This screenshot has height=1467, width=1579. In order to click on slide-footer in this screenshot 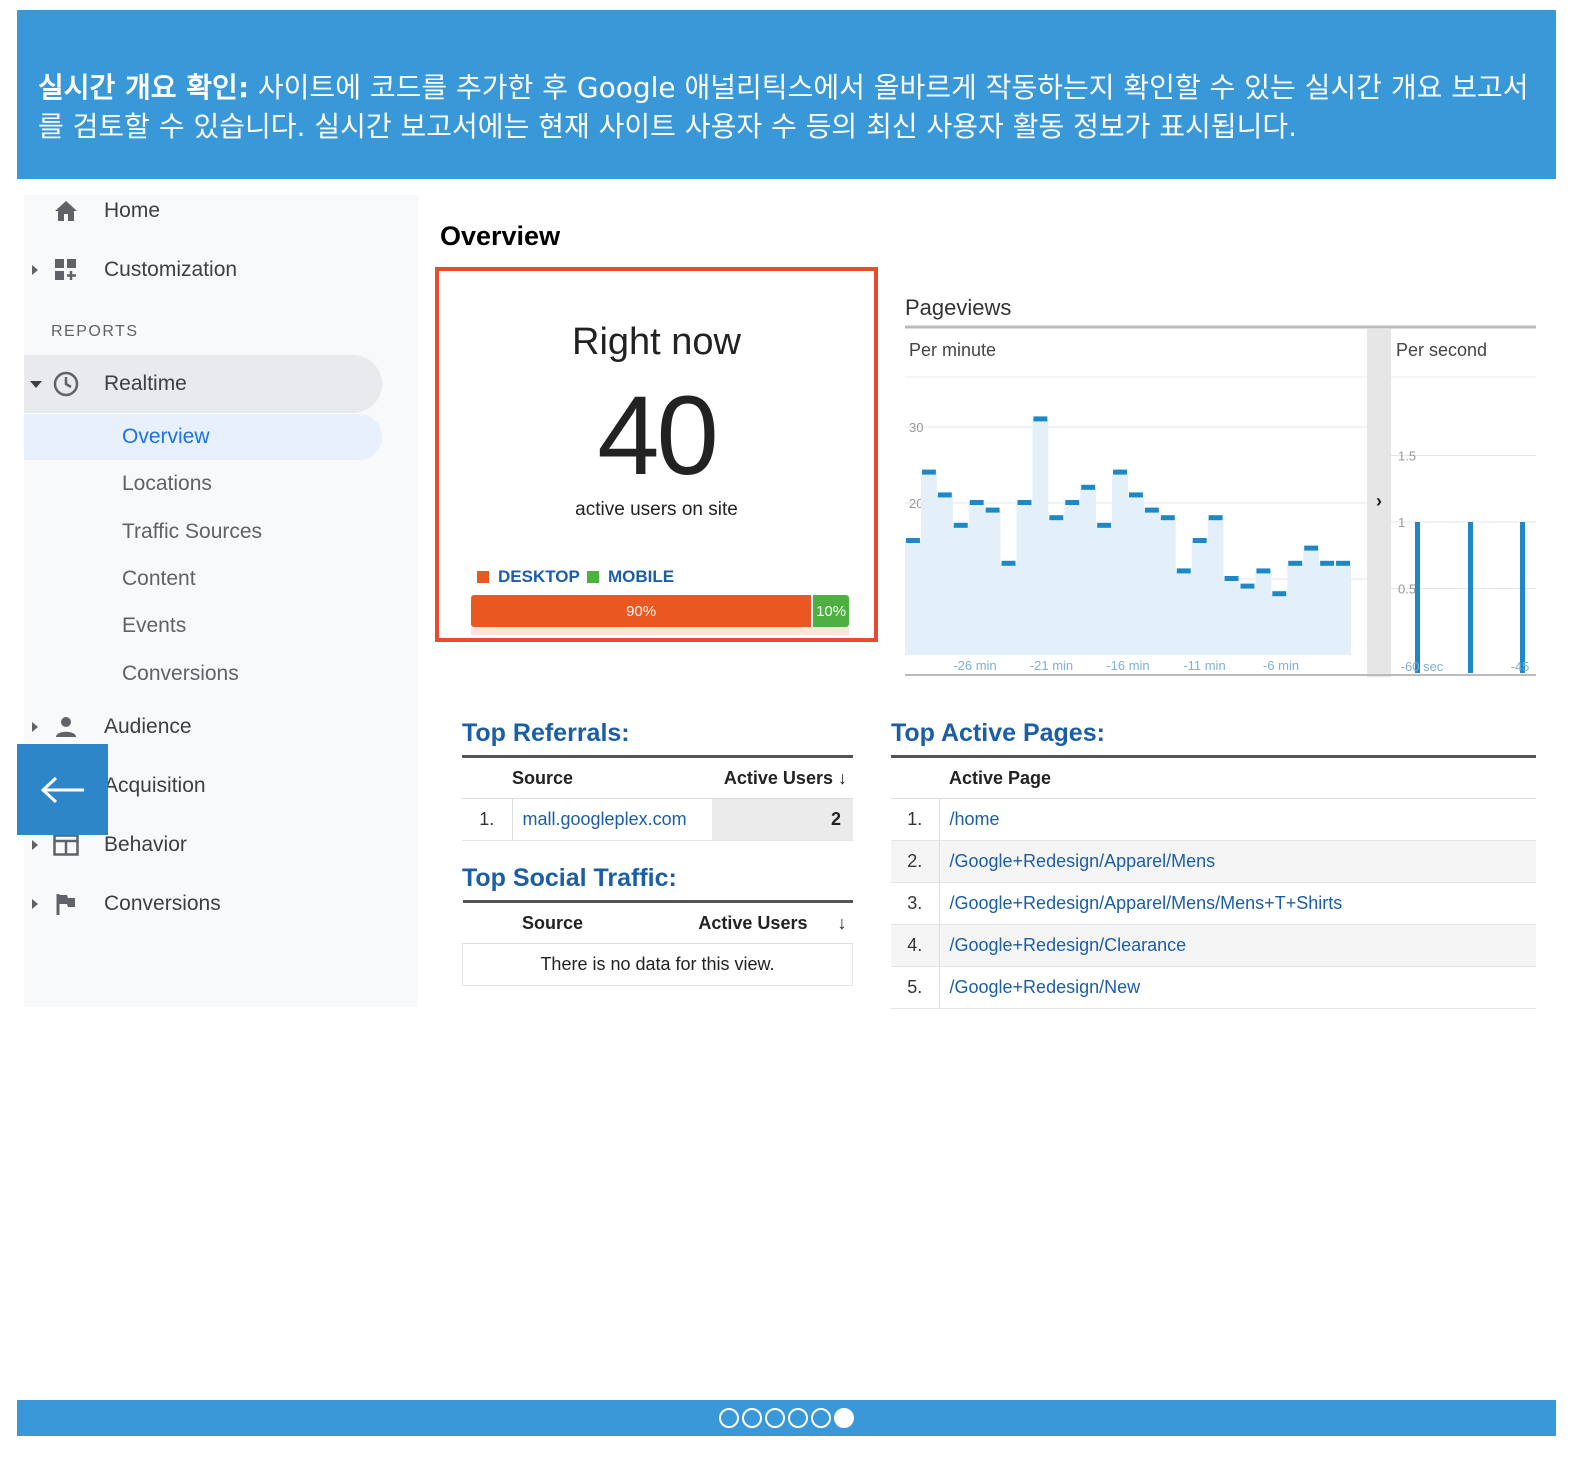, I will do `click(786, 1418)`.